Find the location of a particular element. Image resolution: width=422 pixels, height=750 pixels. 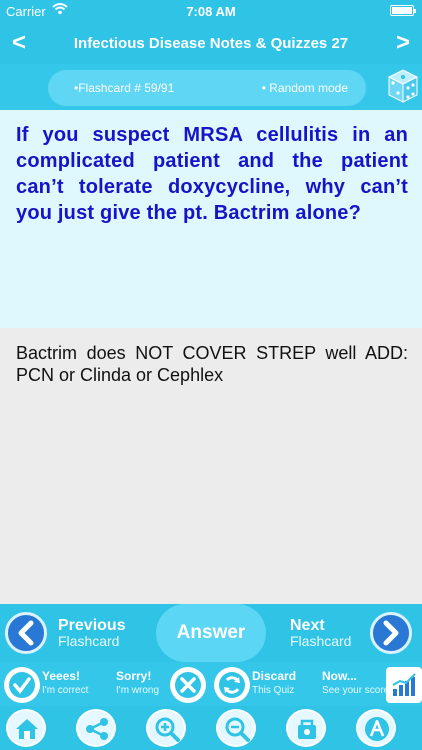

chevron-right-icon is located at coordinates (391, 633).